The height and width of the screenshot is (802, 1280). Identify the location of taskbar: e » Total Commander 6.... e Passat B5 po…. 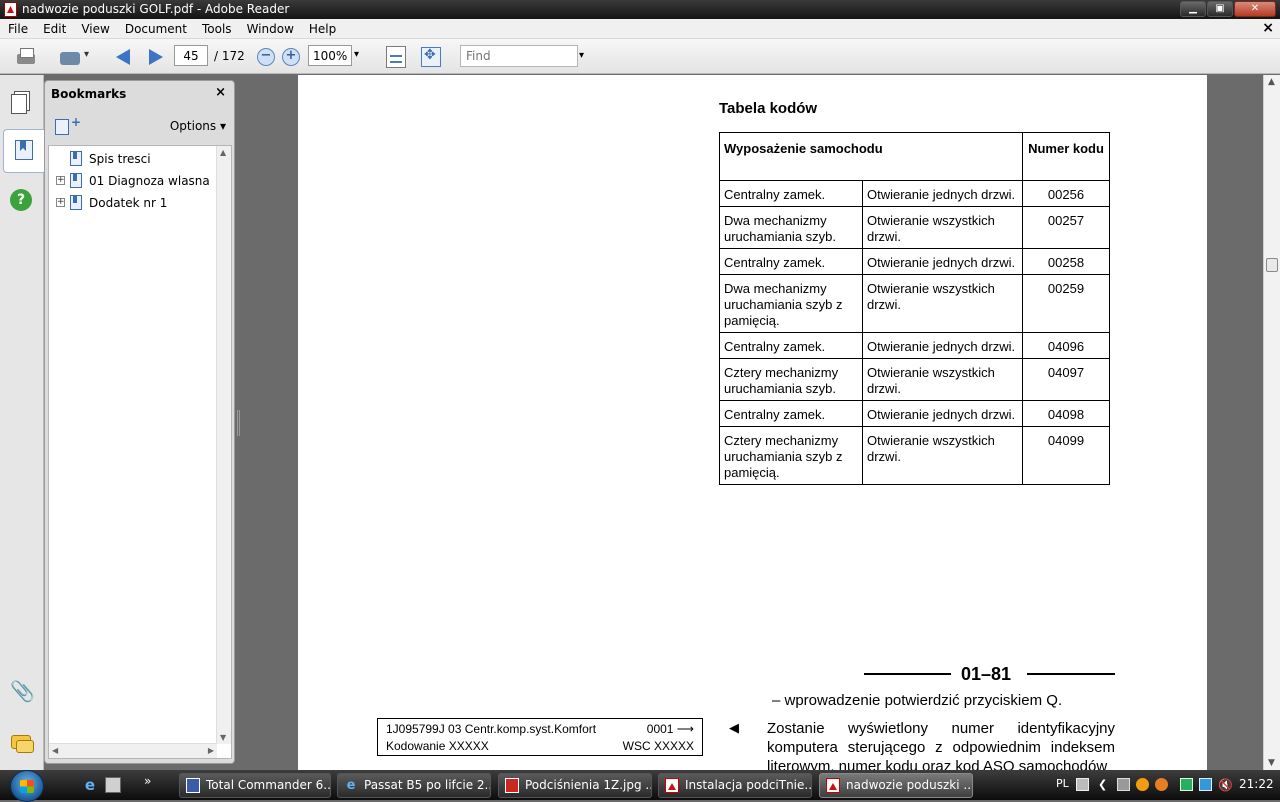
(640, 786).